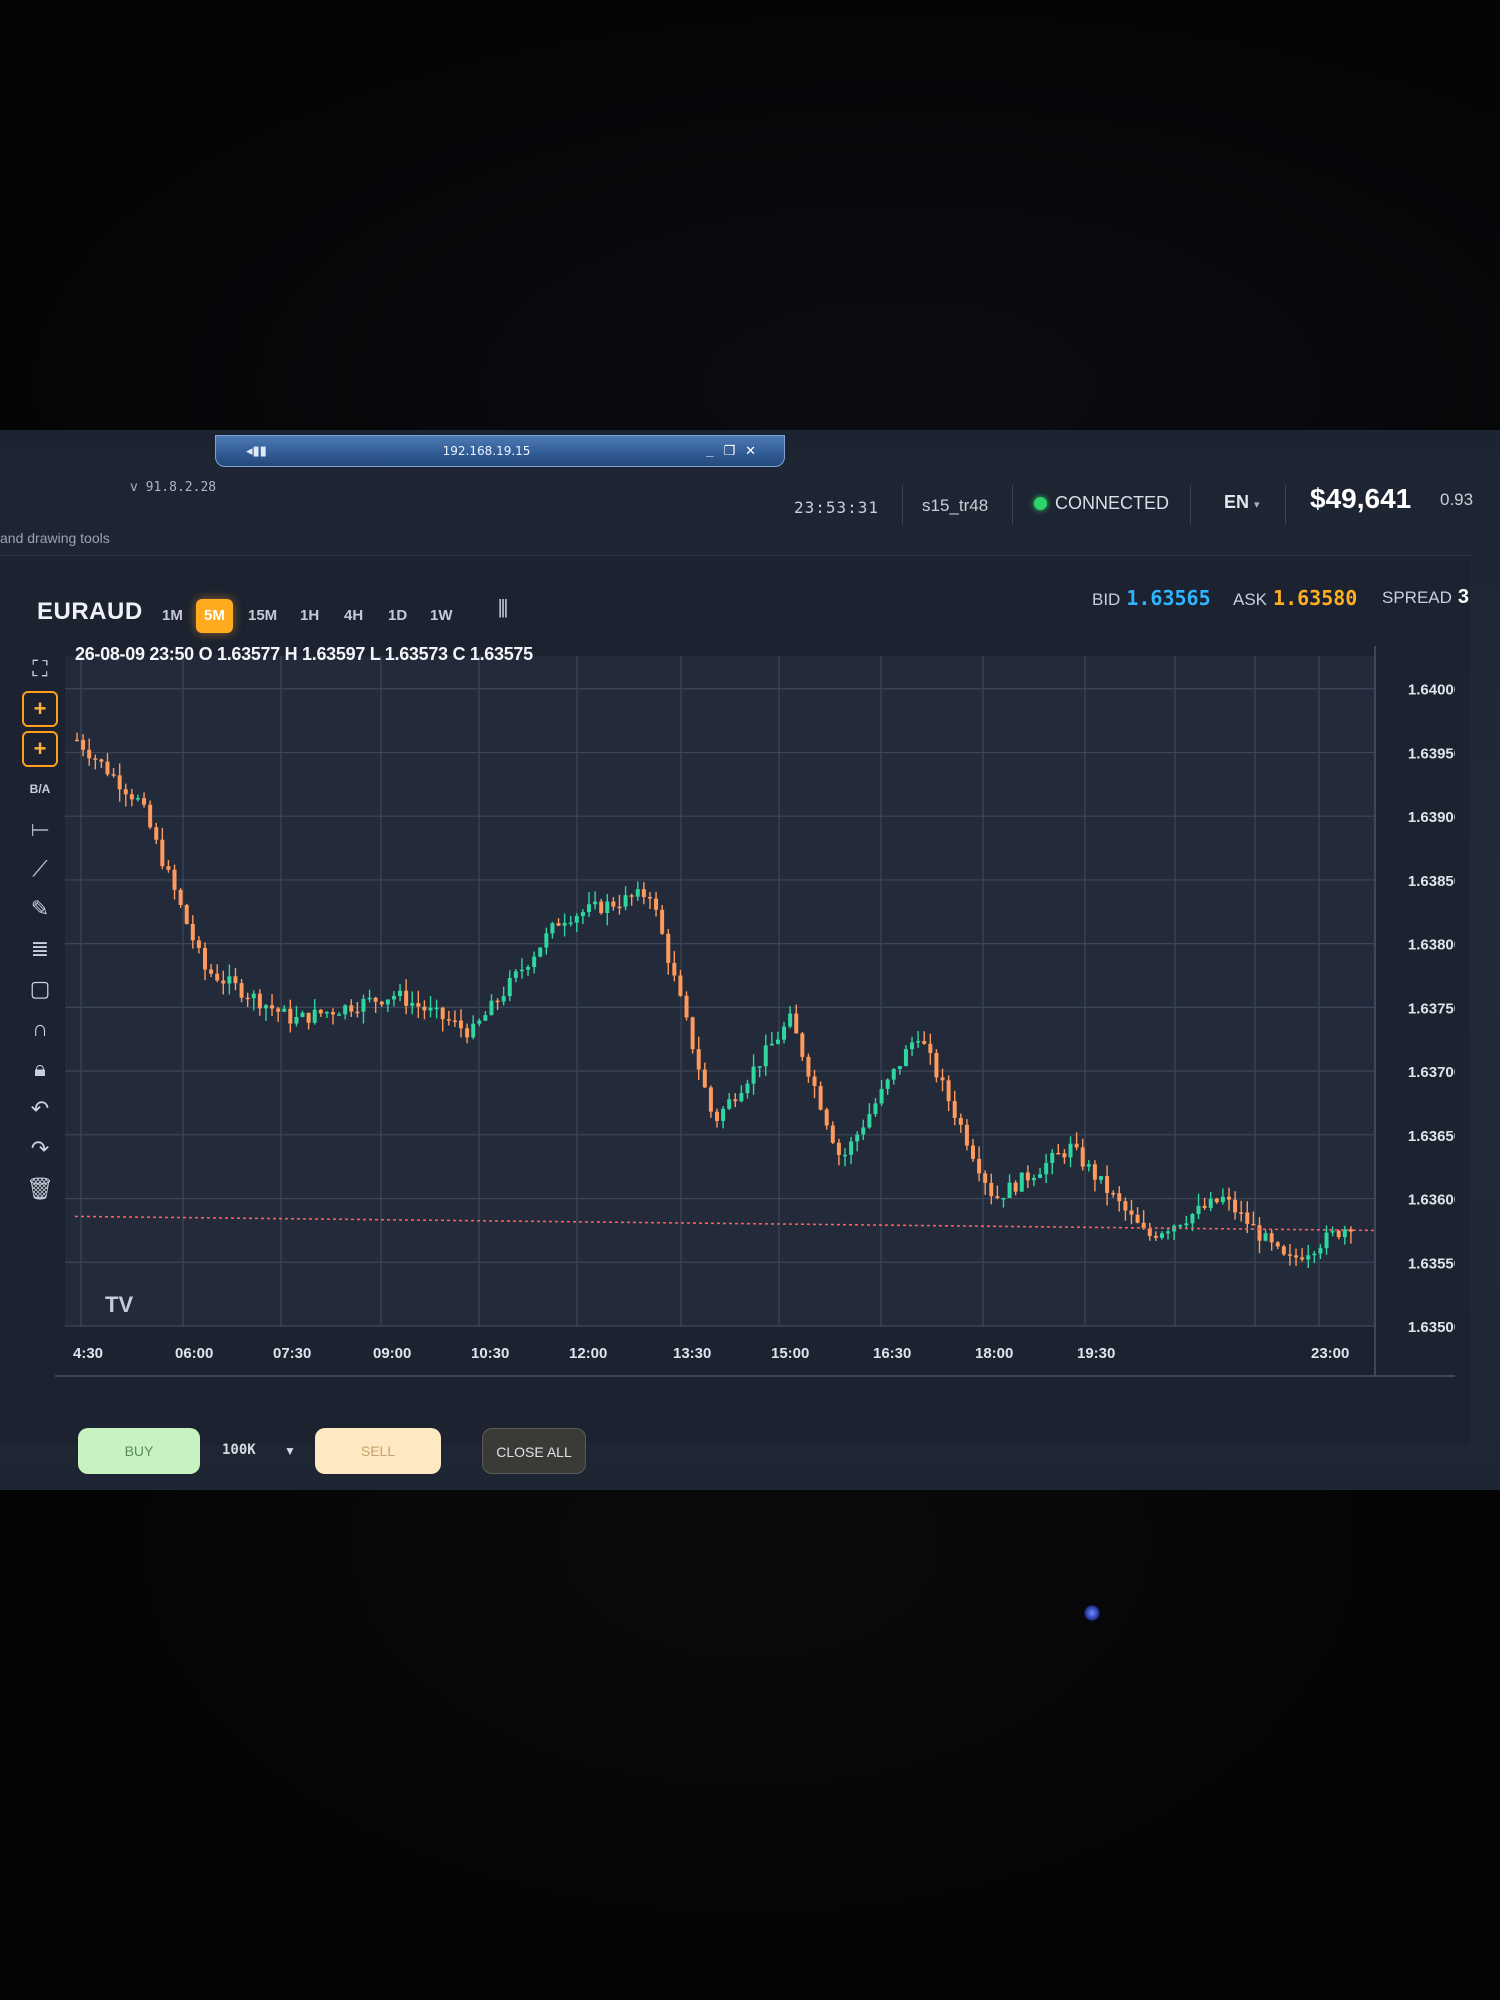 The height and width of the screenshot is (2000, 1500). What do you see at coordinates (1431, 1136) in the screenshot?
I see `y-tick-label: 1.63650` at bounding box center [1431, 1136].